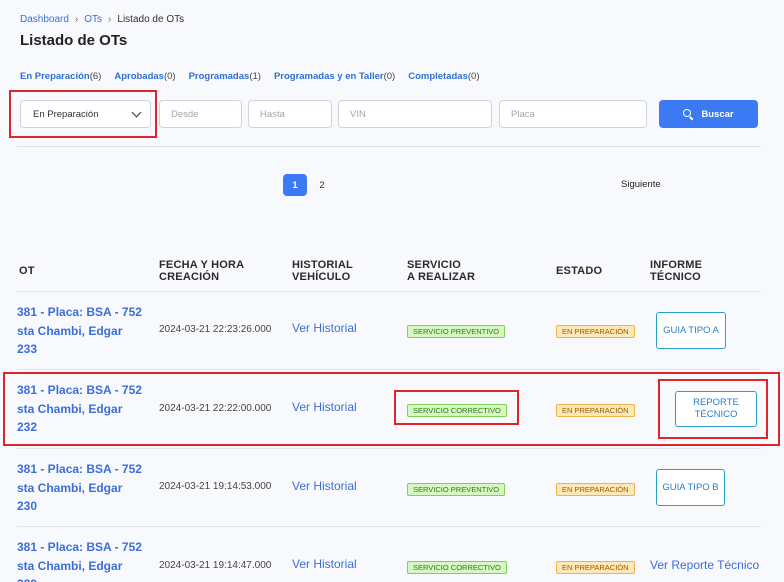 Image resolution: width=784 pixels, height=582 pixels. I want to click on breadcrumb-current: Listado de OTs, so click(151, 19).